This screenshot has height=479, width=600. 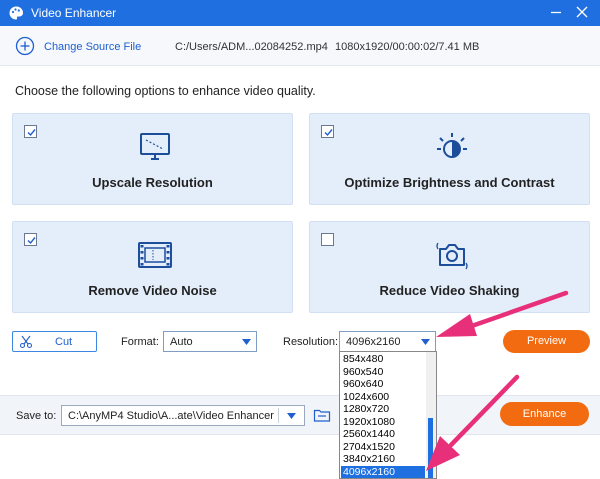 I want to click on option-label: Remove Video Noise, so click(x=152, y=290).